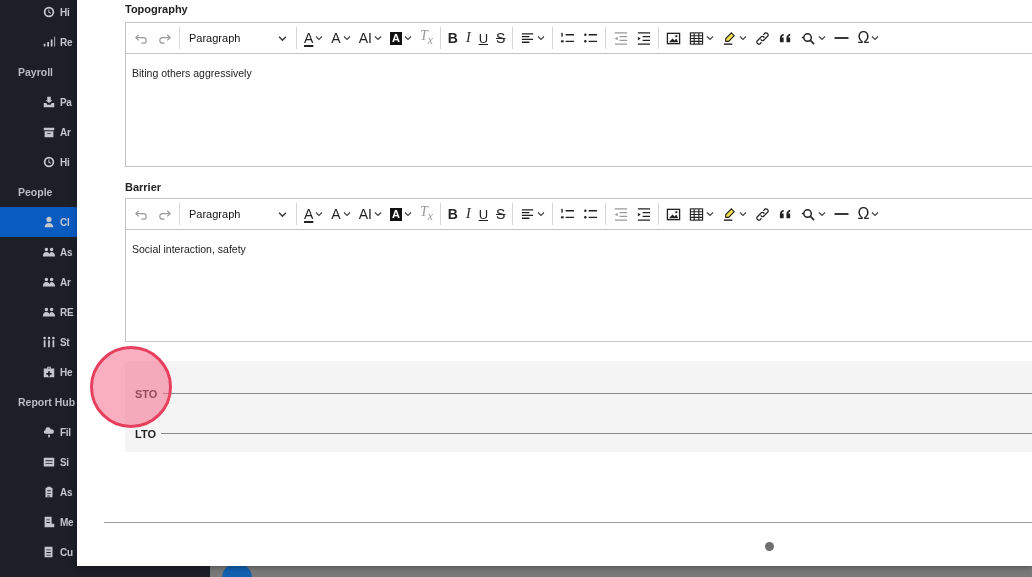 Image resolution: width=1032 pixels, height=577 pixels. I want to click on field-label: Barrier, so click(144, 187).